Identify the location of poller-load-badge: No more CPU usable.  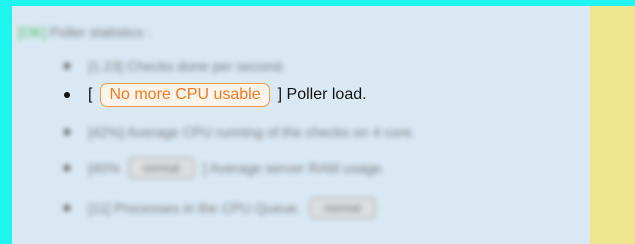
(185, 95).